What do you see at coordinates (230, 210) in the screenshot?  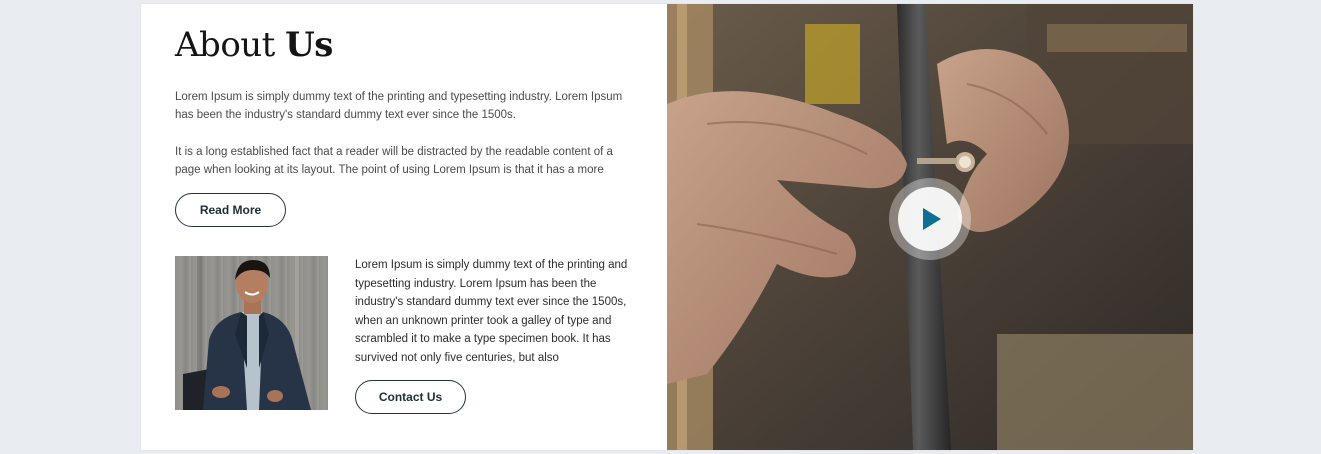 I see `read-more-button: Read More` at bounding box center [230, 210].